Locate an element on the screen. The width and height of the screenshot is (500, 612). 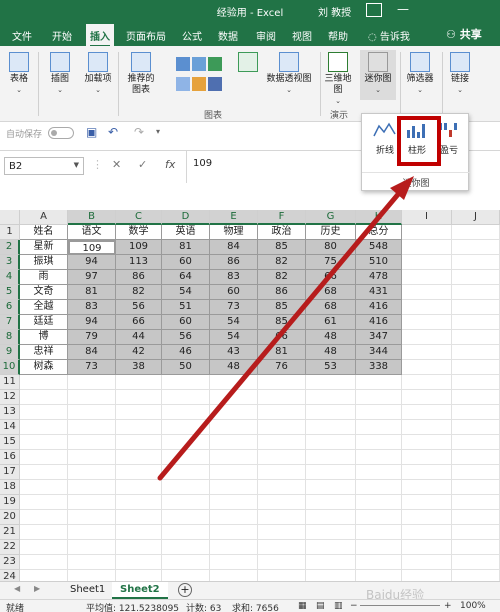
data-cell: 68 is located at coordinates (331, 307).